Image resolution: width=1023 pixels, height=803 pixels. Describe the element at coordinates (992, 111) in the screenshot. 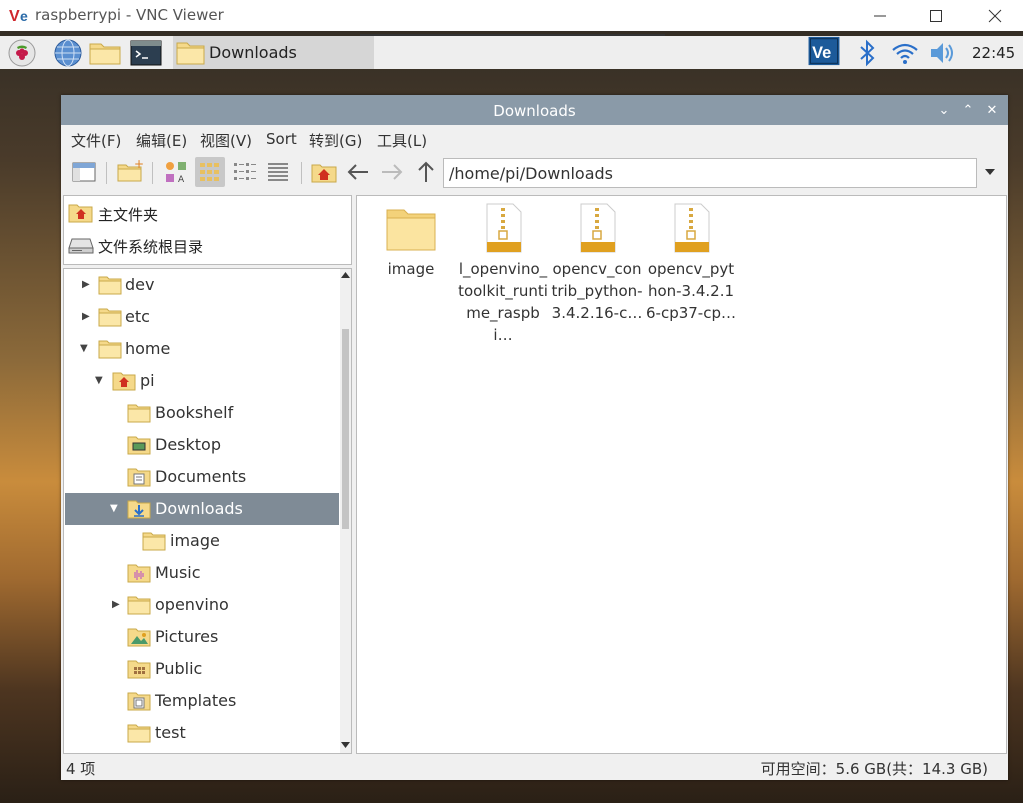

I see `close-icon: ✕` at that location.